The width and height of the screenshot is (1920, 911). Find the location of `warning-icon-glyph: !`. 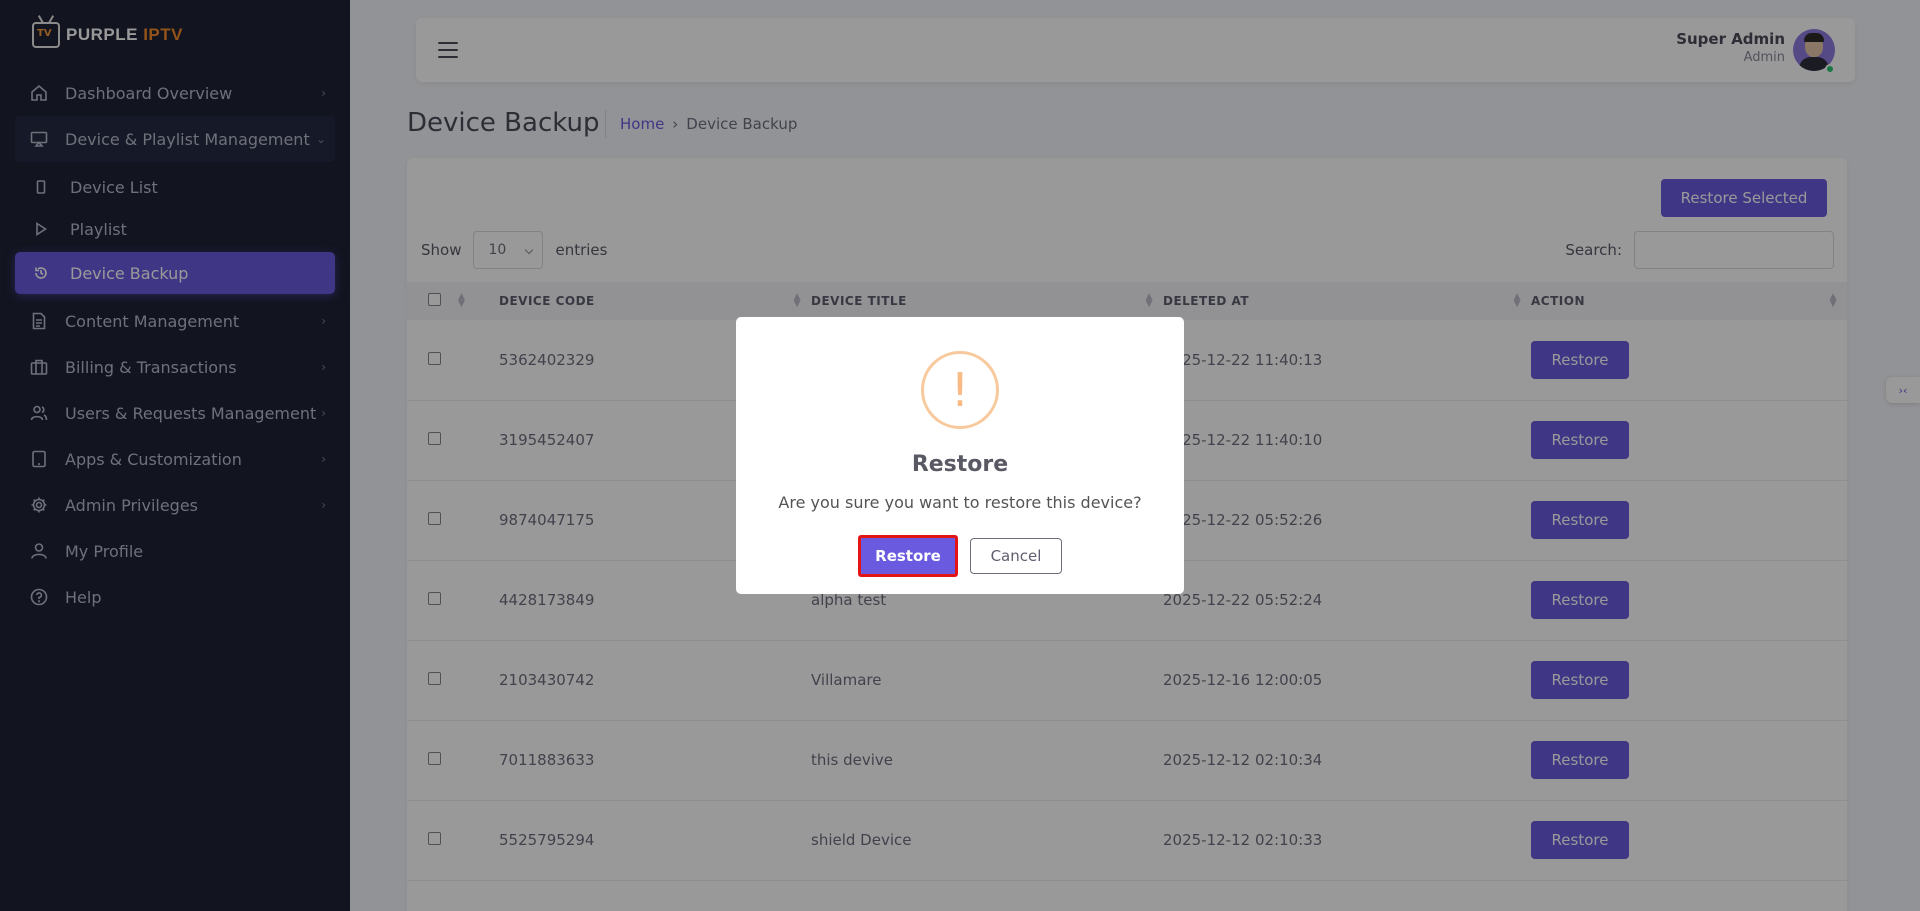

warning-icon-glyph: ! is located at coordinates (960, 390).